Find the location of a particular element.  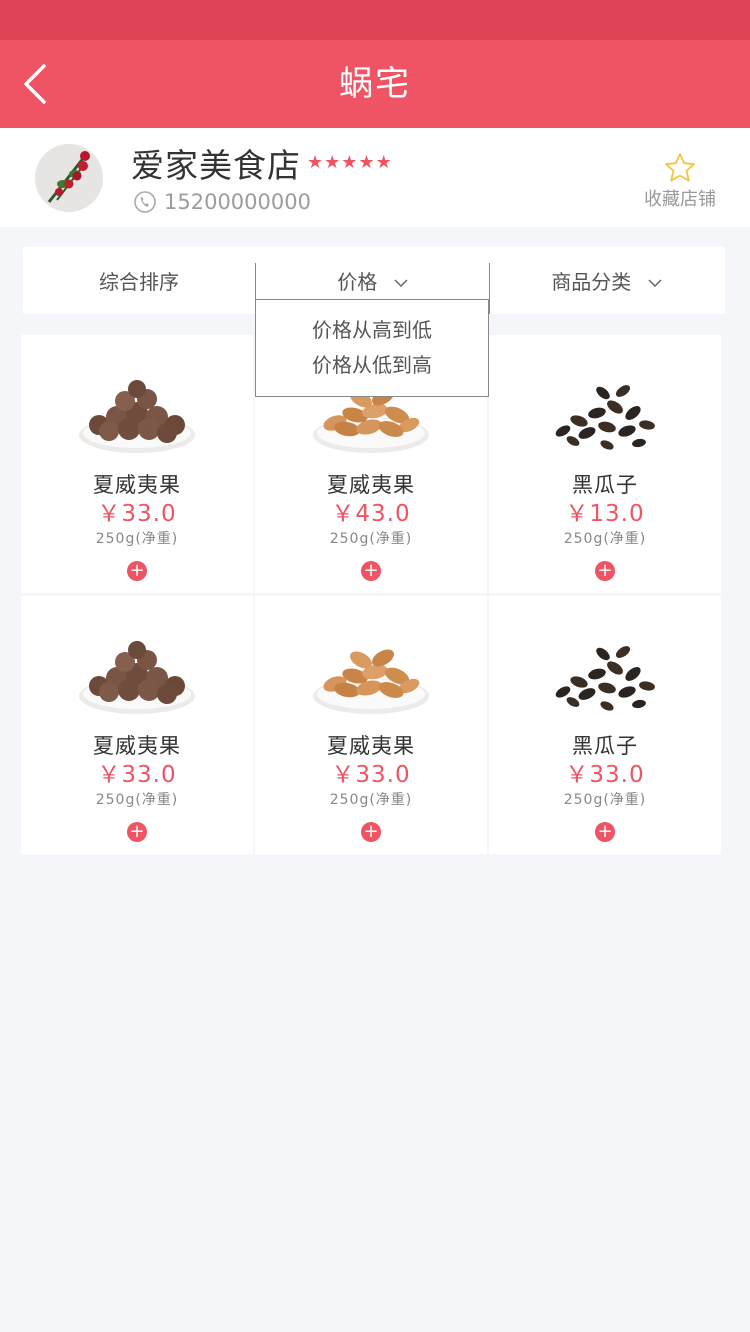

product-price: ￥13.0 is located at coordinates (605, 514).